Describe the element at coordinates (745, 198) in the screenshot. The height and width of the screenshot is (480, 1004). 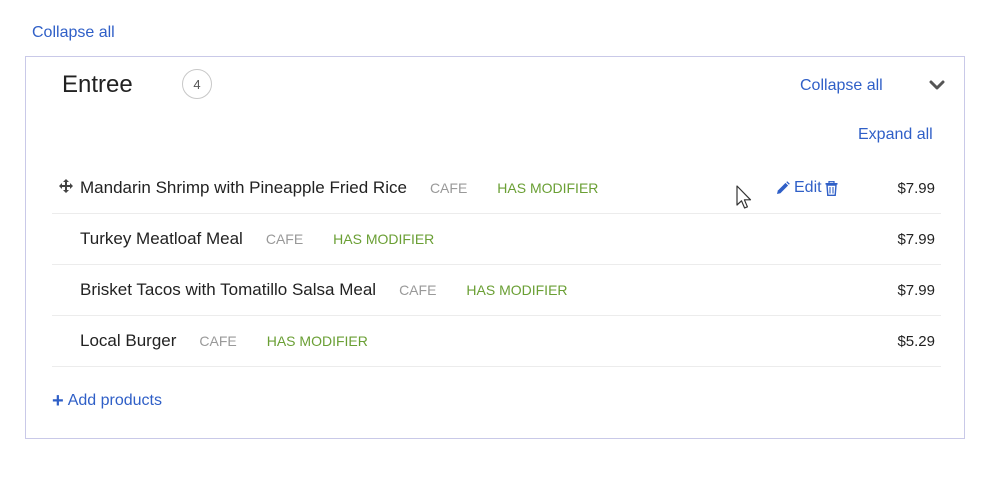
I see `mouse-cursor-icon` at that location.